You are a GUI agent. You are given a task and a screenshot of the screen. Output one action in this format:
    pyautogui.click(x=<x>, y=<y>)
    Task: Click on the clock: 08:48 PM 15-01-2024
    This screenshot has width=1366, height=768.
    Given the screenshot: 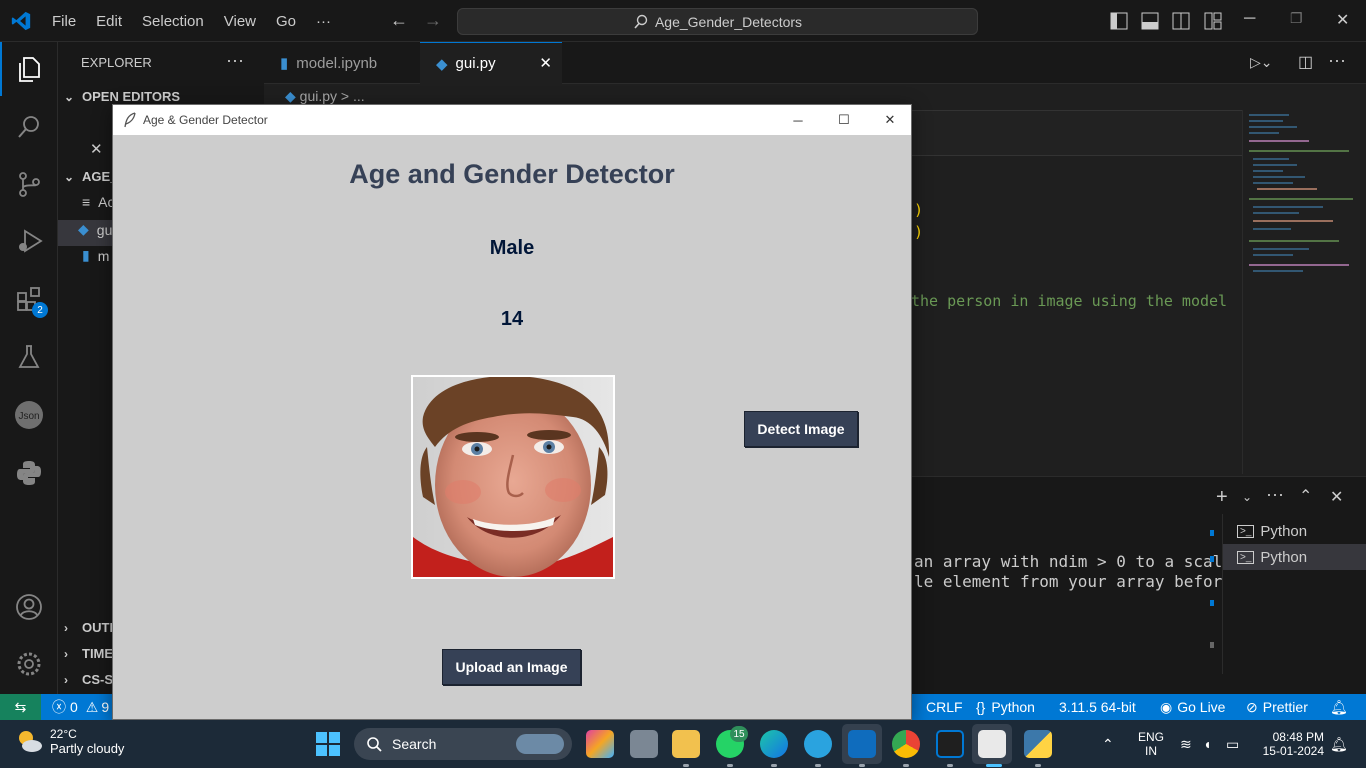 What is the action you would take?
    pyautogui.click(x=1292, y=744)
    